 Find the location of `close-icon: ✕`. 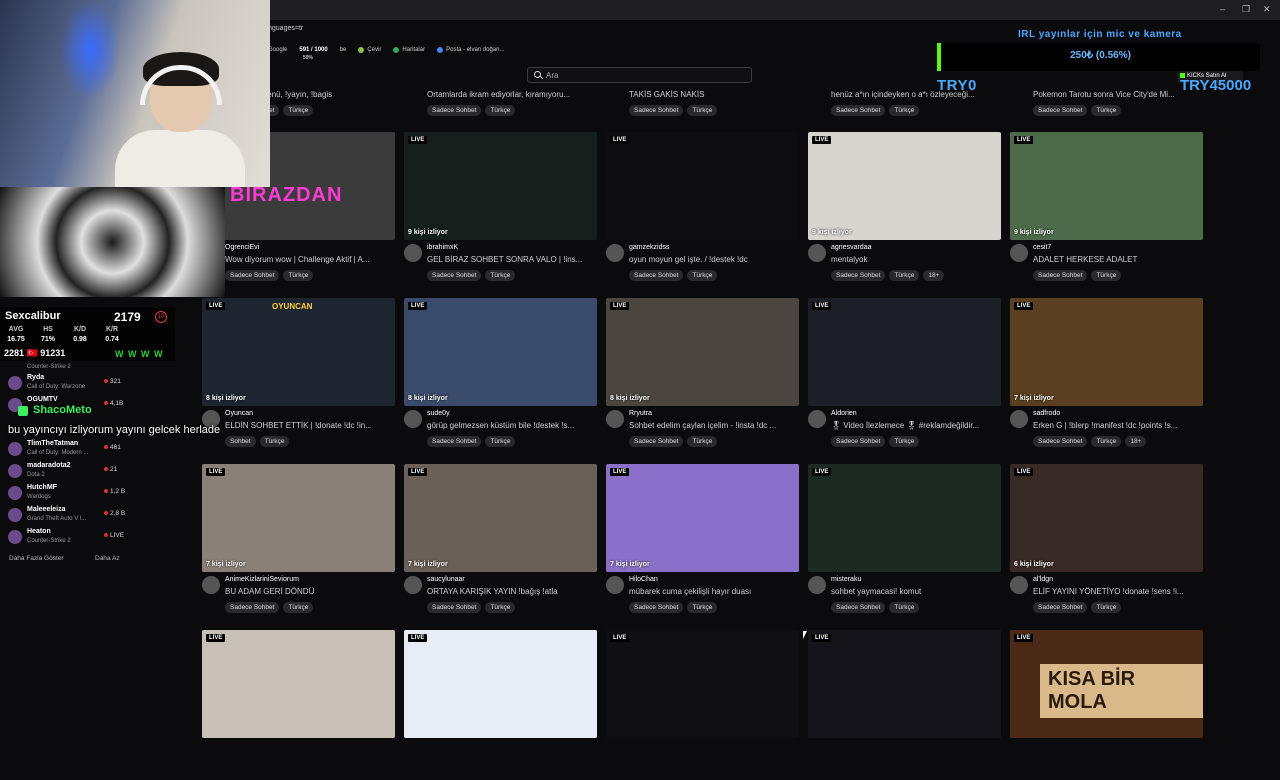

close-icon: ✕ is located at coordinates (1267, 9).